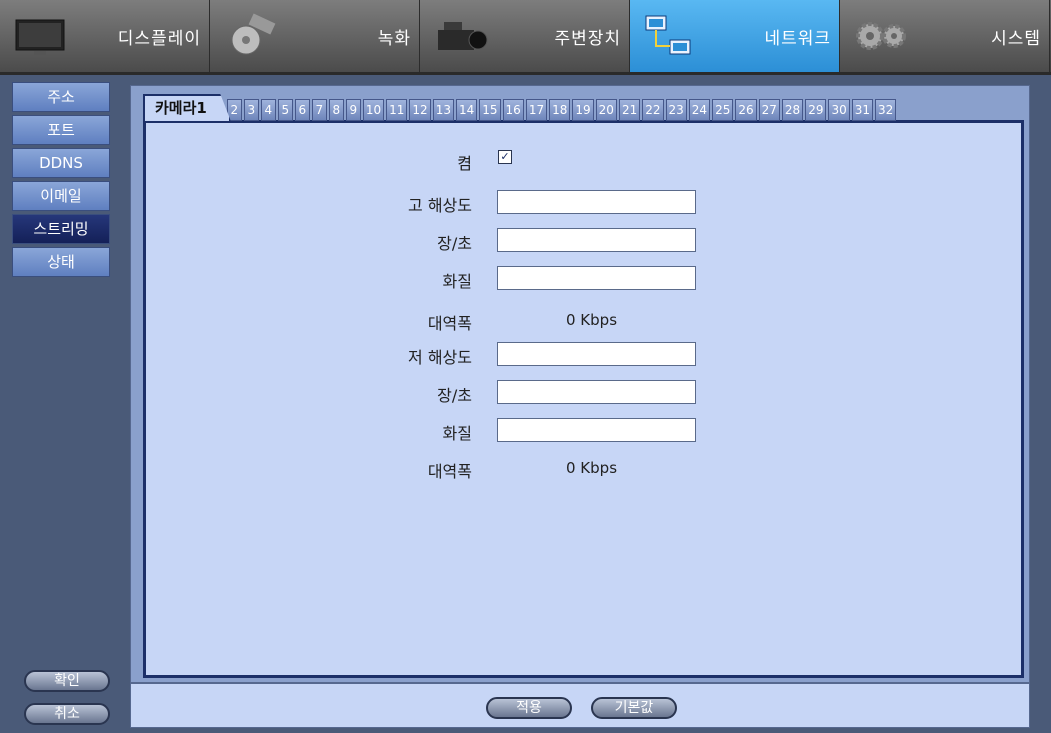 The width and height of the screenshot is (1051, 733). Describe the element at coordinates (466, 110) in the screenshot. I see `tab-camera-14: 14` at that location.